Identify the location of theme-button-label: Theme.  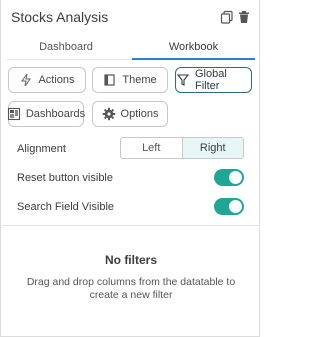
(139, 80).